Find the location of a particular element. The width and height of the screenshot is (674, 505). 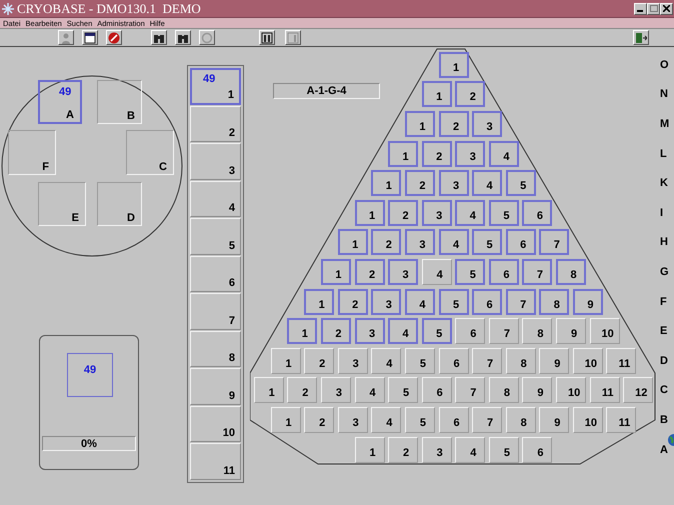

canister-slot: B is located at coordinates (119, 102).